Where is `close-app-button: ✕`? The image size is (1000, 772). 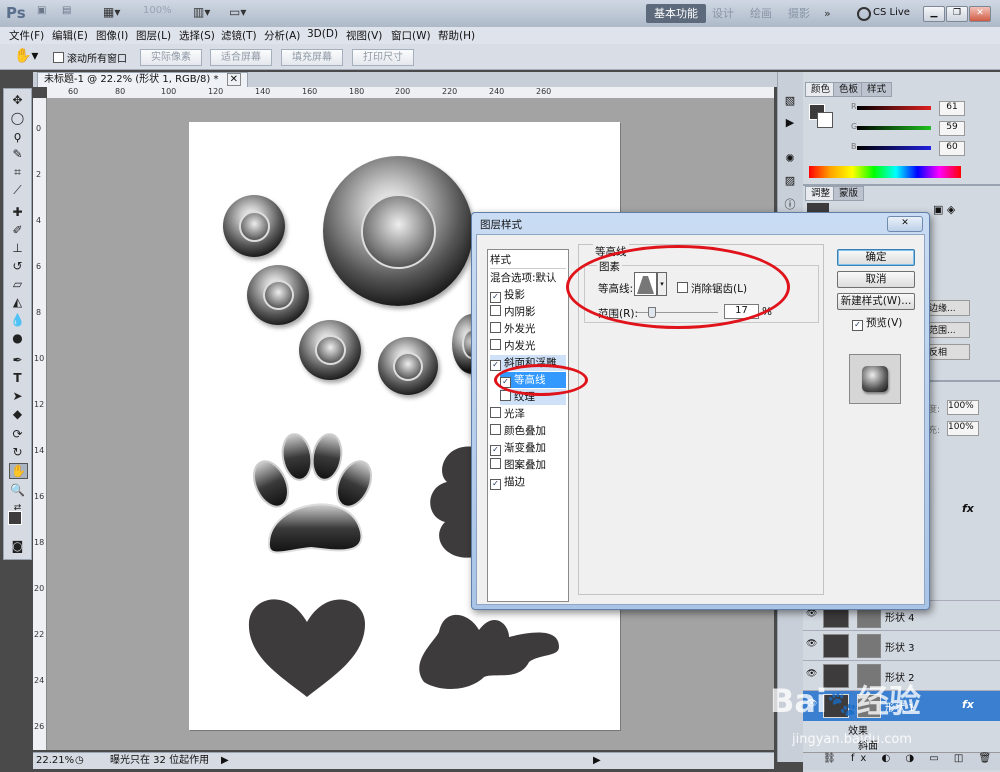
close-app-button: ✕ is located at coordinates (980, 14).